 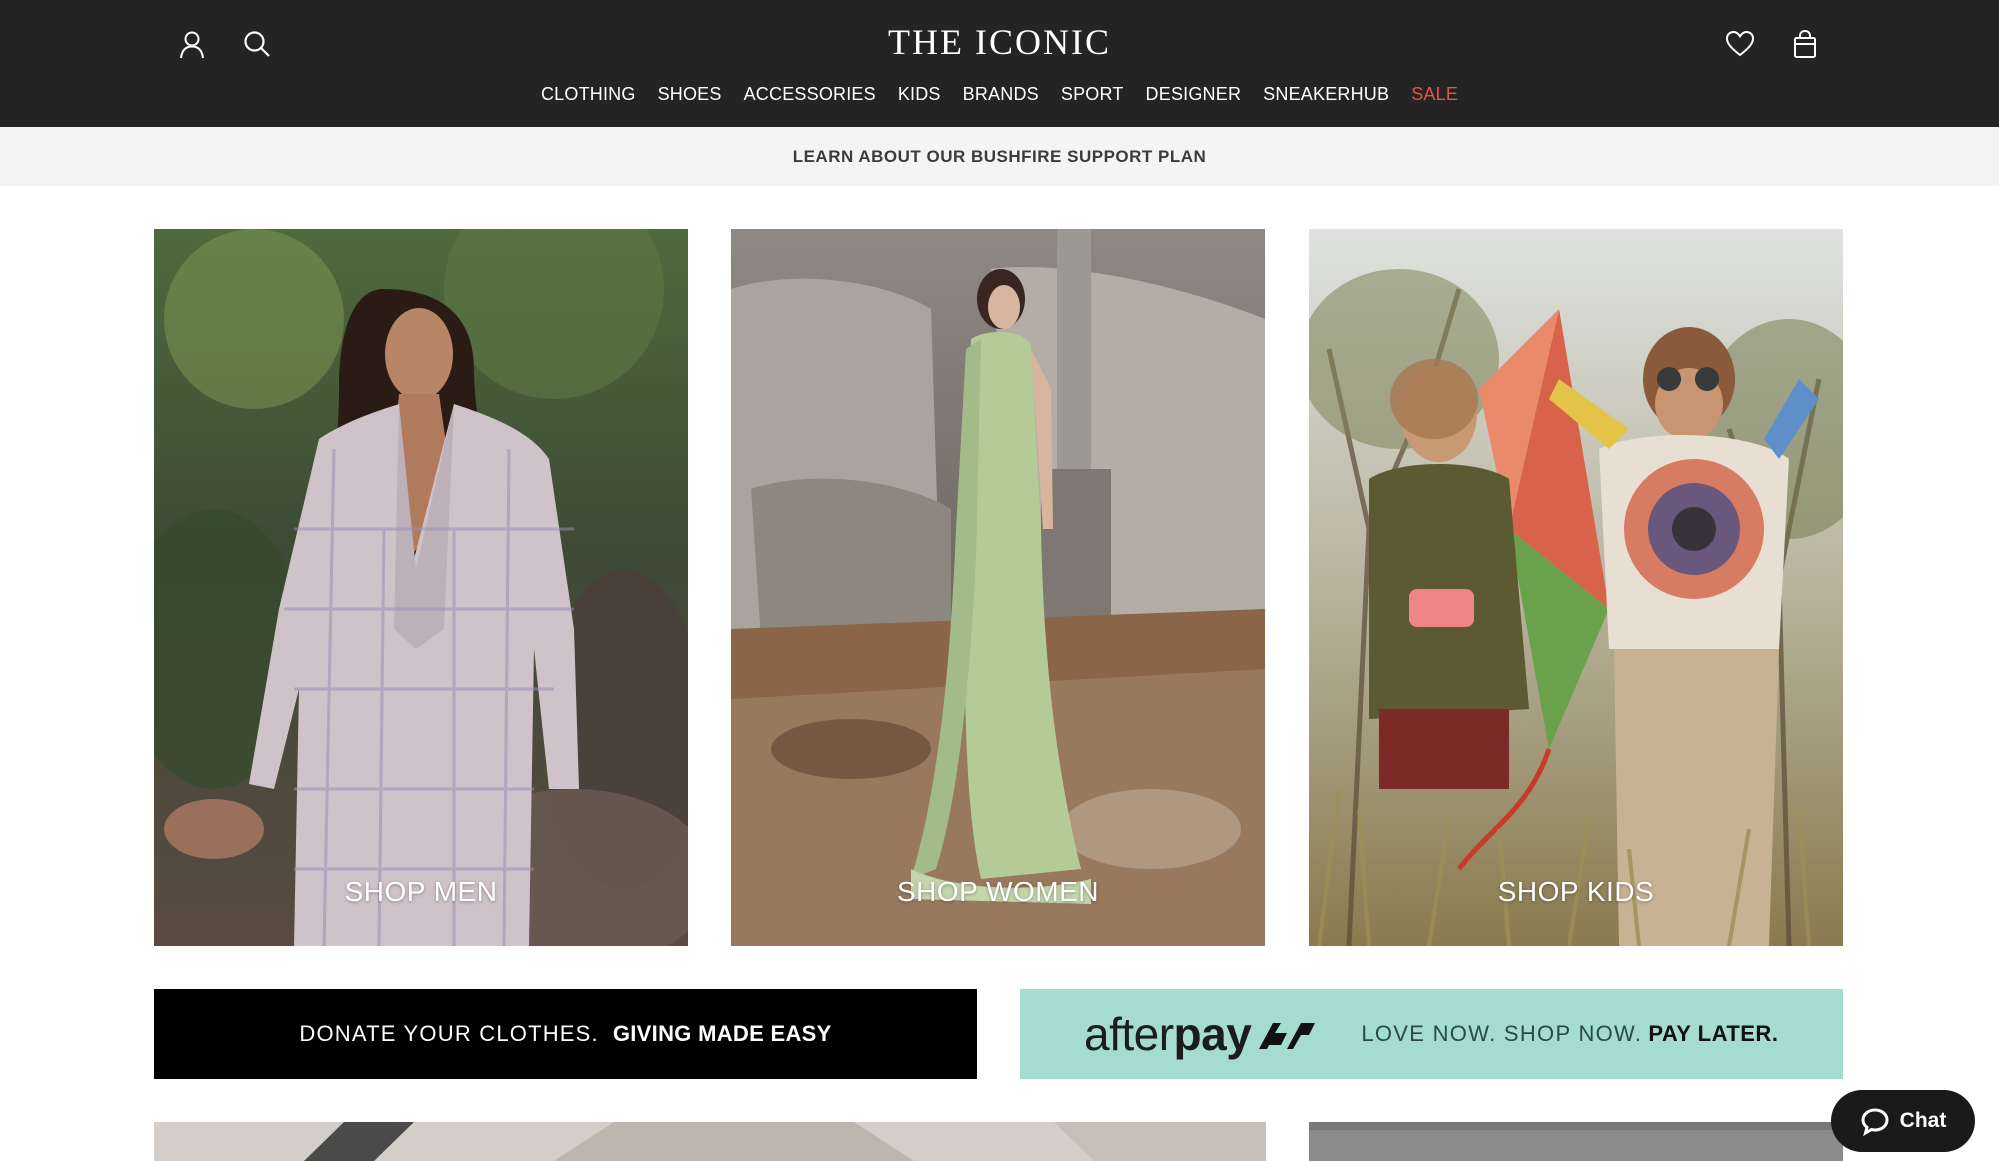 I want to click on user-icon, so click(x=192, y=44).